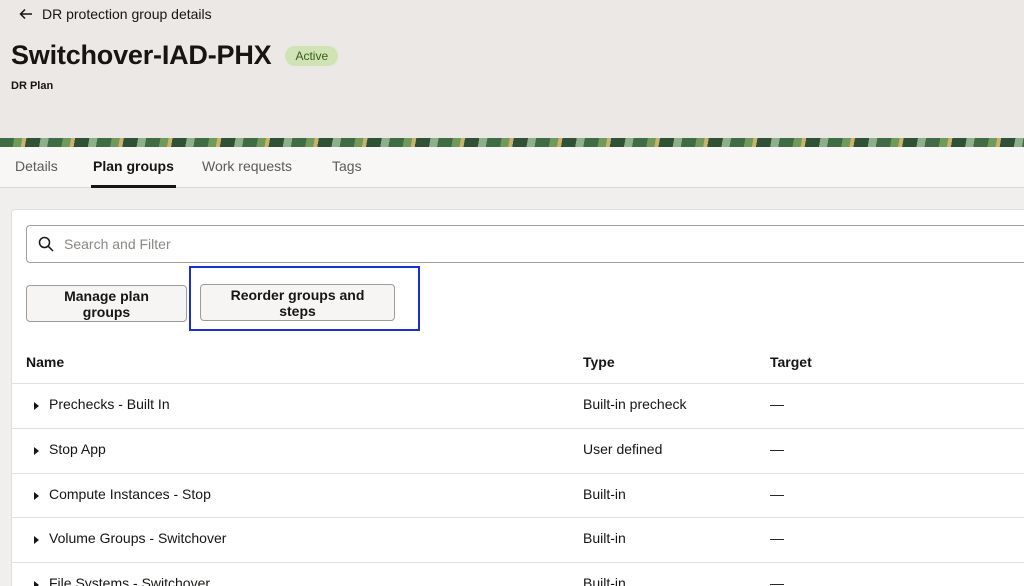  Describe the element at coordinates (25, 14) in the screenshot. I see `arrow-left-icon` at that location.